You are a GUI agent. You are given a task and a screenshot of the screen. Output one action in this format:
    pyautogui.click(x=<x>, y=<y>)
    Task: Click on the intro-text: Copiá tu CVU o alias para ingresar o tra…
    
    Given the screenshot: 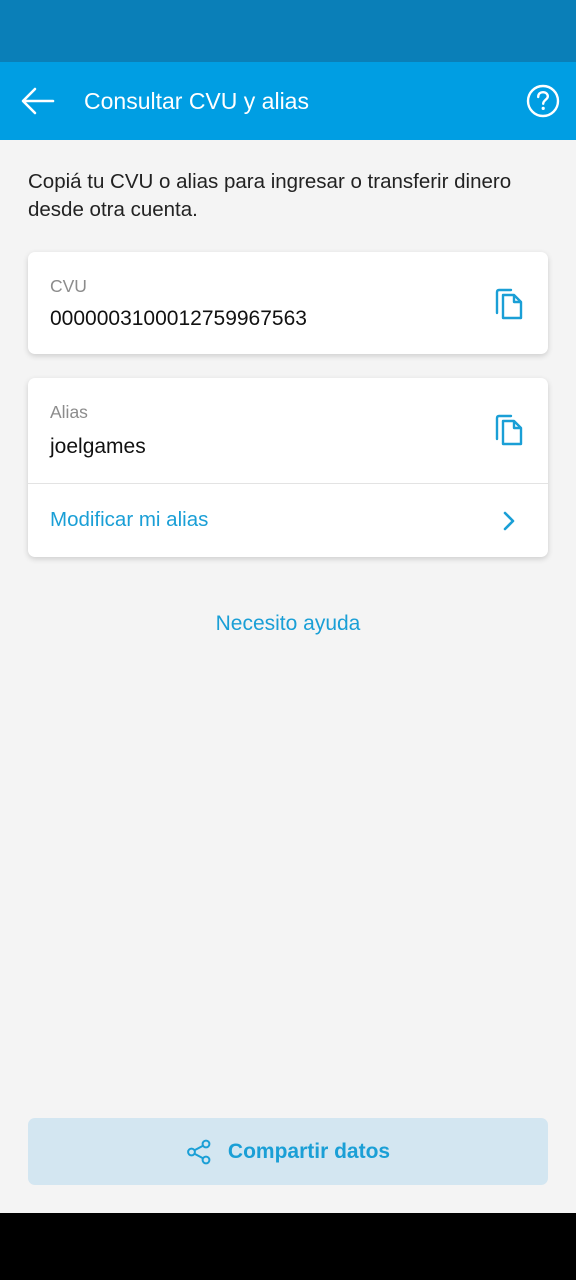 What is the action you would take?
    pyautogui.click(x=270, y=195)
    